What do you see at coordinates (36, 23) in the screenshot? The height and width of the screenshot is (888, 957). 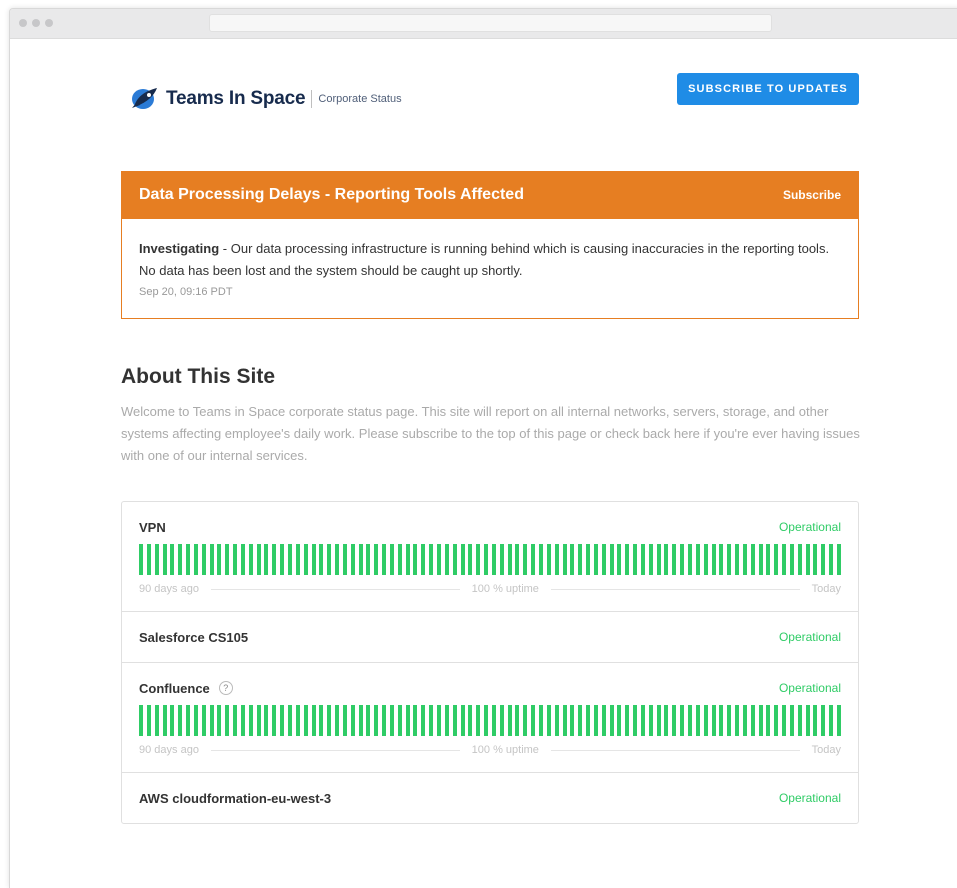 I see `minimize-window-dot` at bounding box center [36, 23].